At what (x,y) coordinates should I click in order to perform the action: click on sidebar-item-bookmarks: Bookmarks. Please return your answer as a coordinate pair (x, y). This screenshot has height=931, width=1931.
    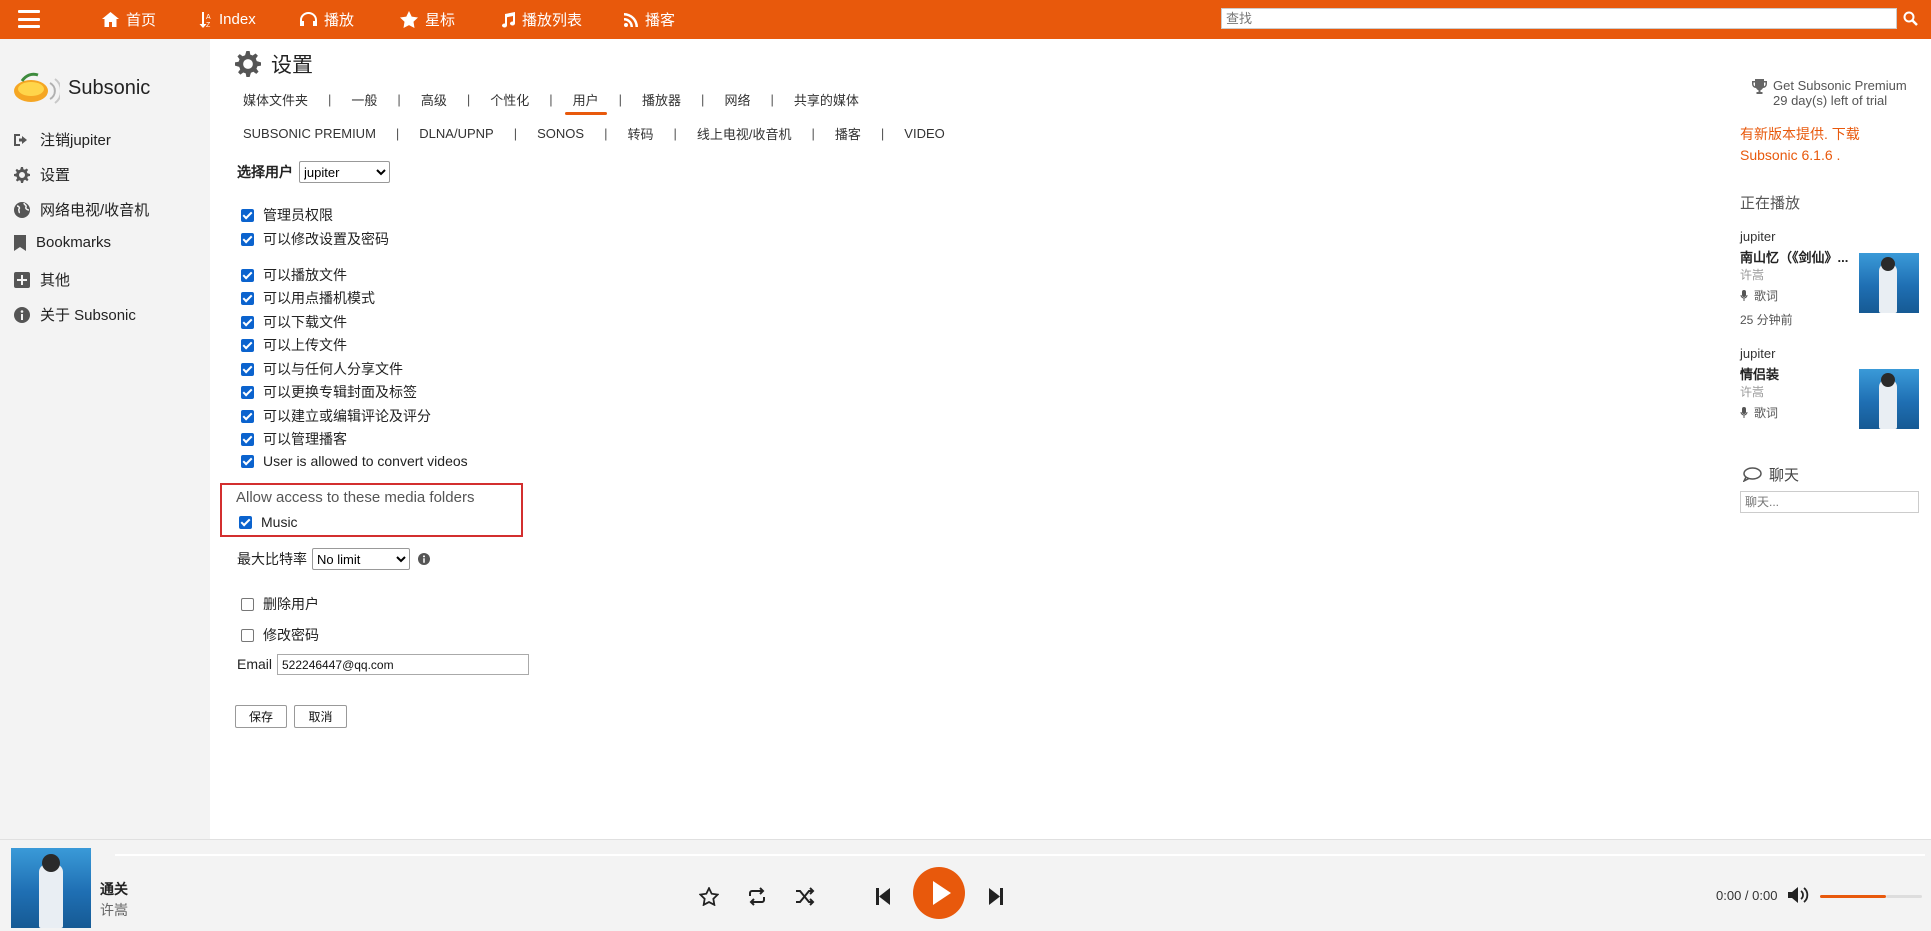
    Looking at the image, I should click on (62, 242).